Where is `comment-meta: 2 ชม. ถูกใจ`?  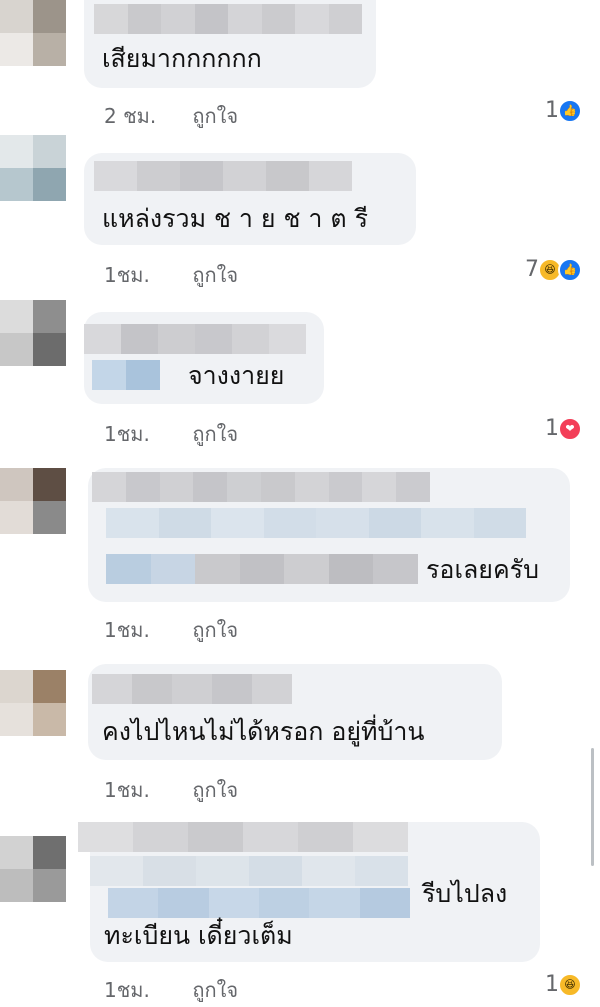 comment-meta: 2 ชม. ถูกใจ is located at coordinates (171, 116).